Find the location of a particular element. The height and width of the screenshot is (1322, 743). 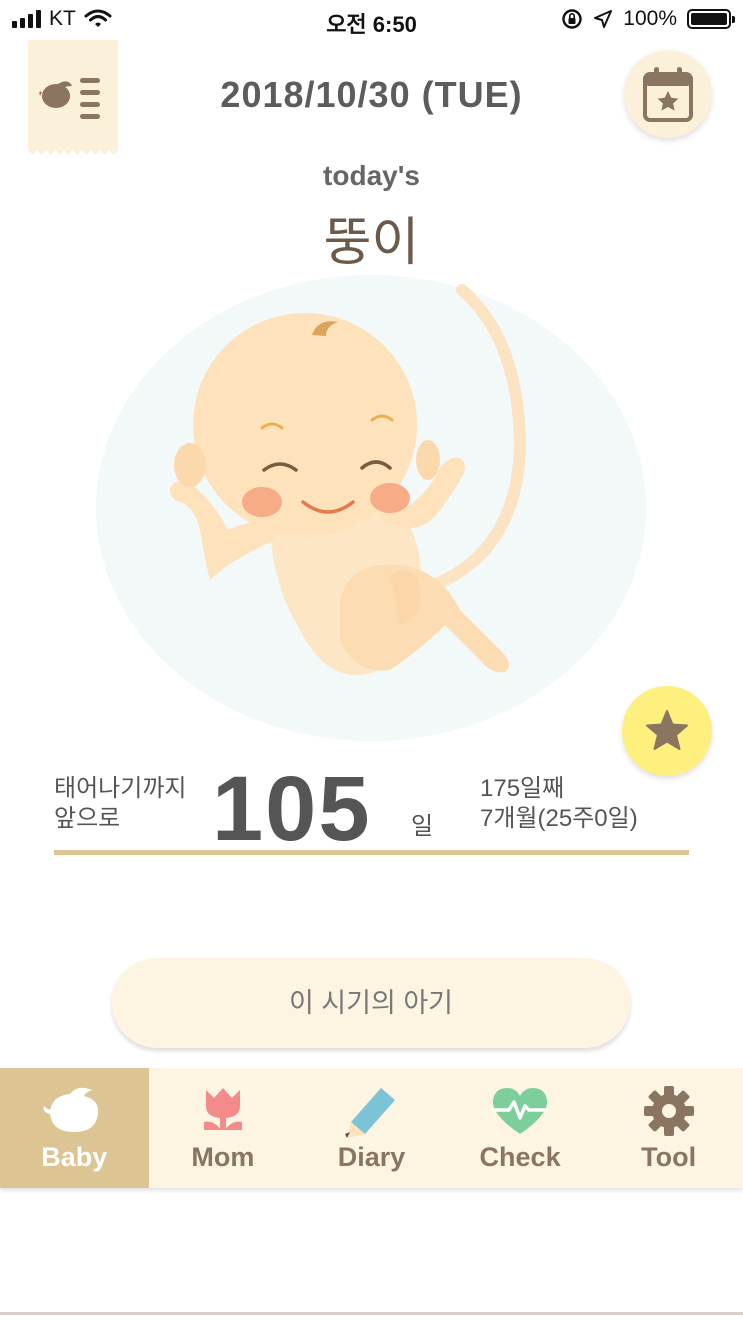

orientation-lock-icon is located at coordinates (572, 19).